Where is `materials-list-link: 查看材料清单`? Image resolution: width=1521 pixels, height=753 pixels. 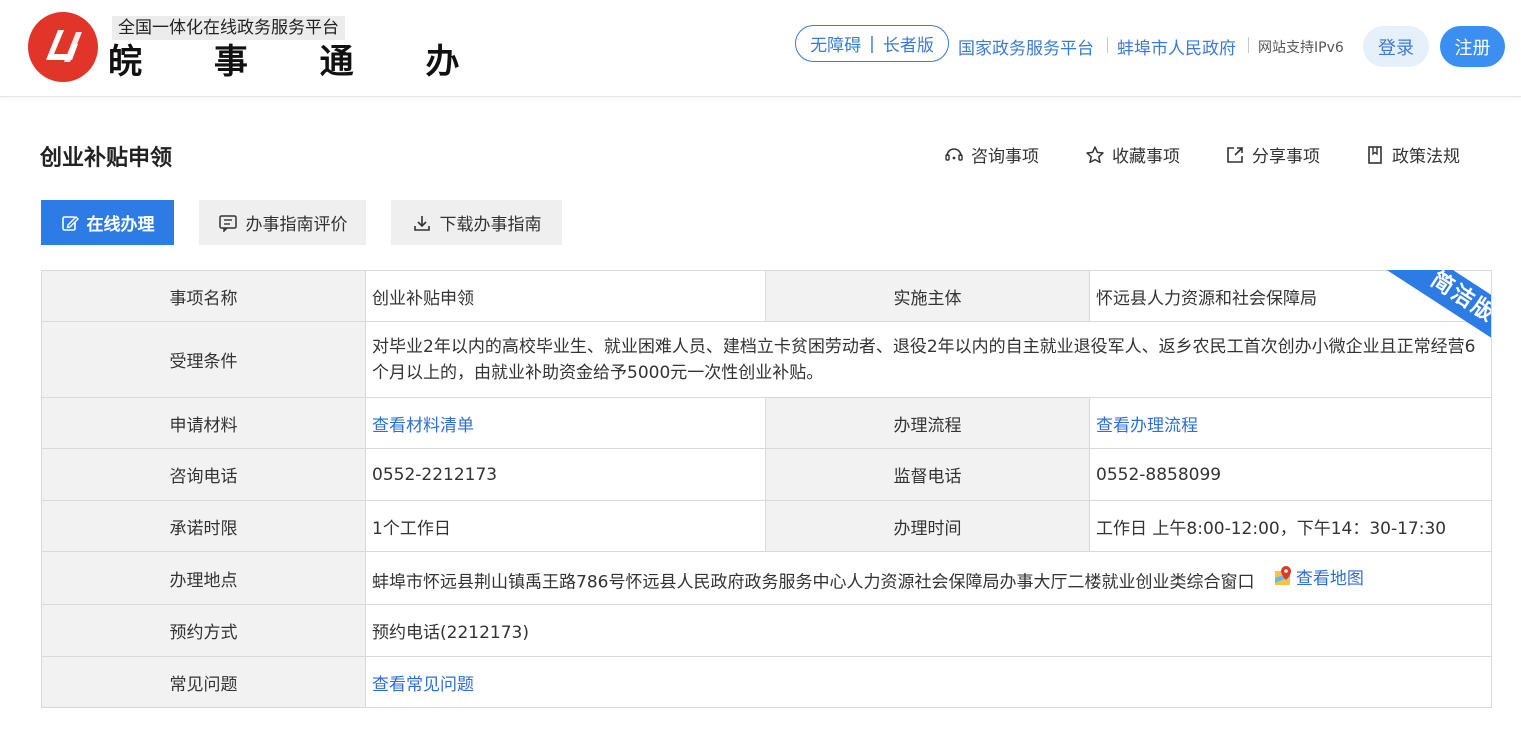 materials-list-link: 查看材料清单 is located at coordinates (423, 426).